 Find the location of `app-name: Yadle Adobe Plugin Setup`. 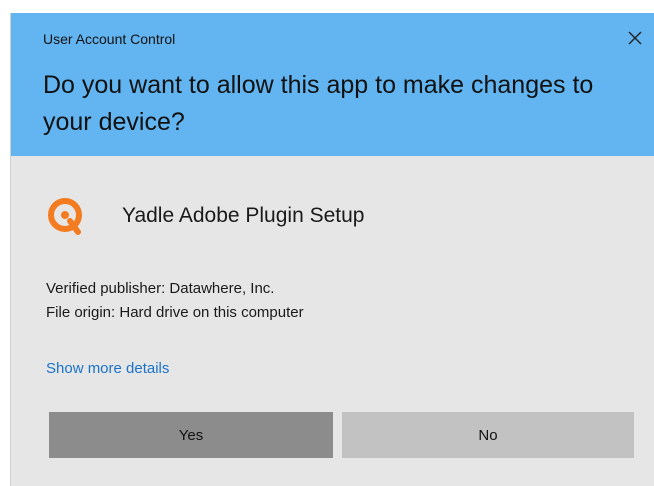

app-name: Yadle Adobe Plugin Setup is located at coordinates (243, 215).